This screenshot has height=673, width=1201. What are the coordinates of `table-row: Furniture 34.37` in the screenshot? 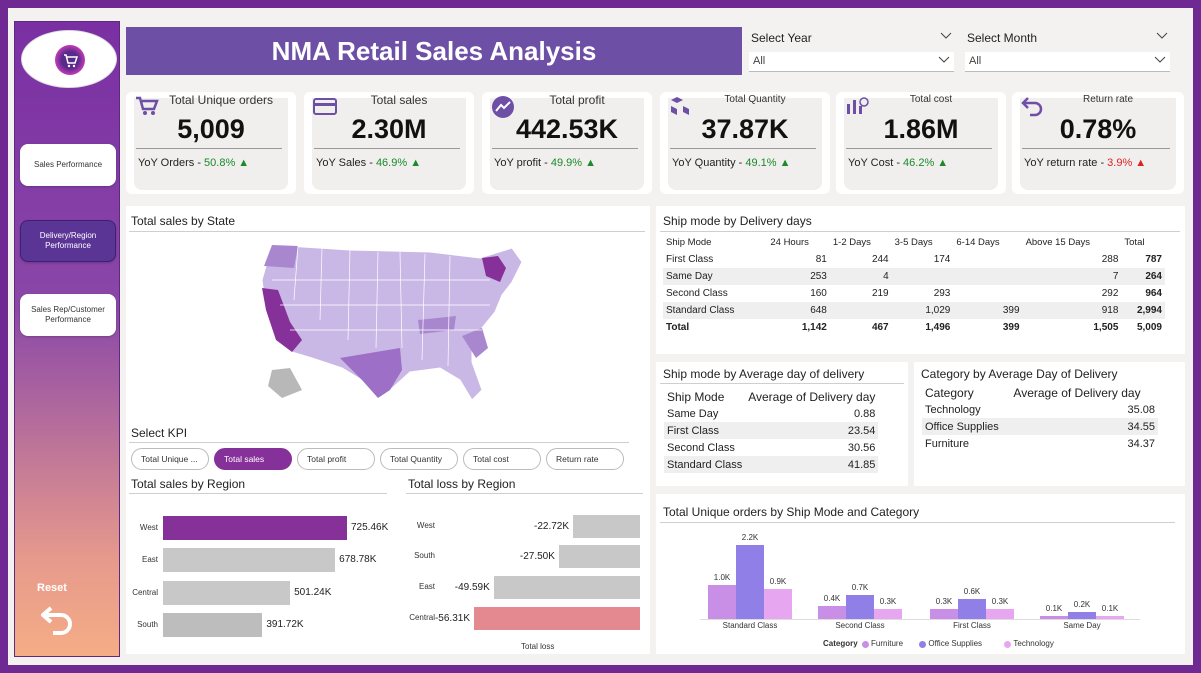 It's located at (1040, 443).